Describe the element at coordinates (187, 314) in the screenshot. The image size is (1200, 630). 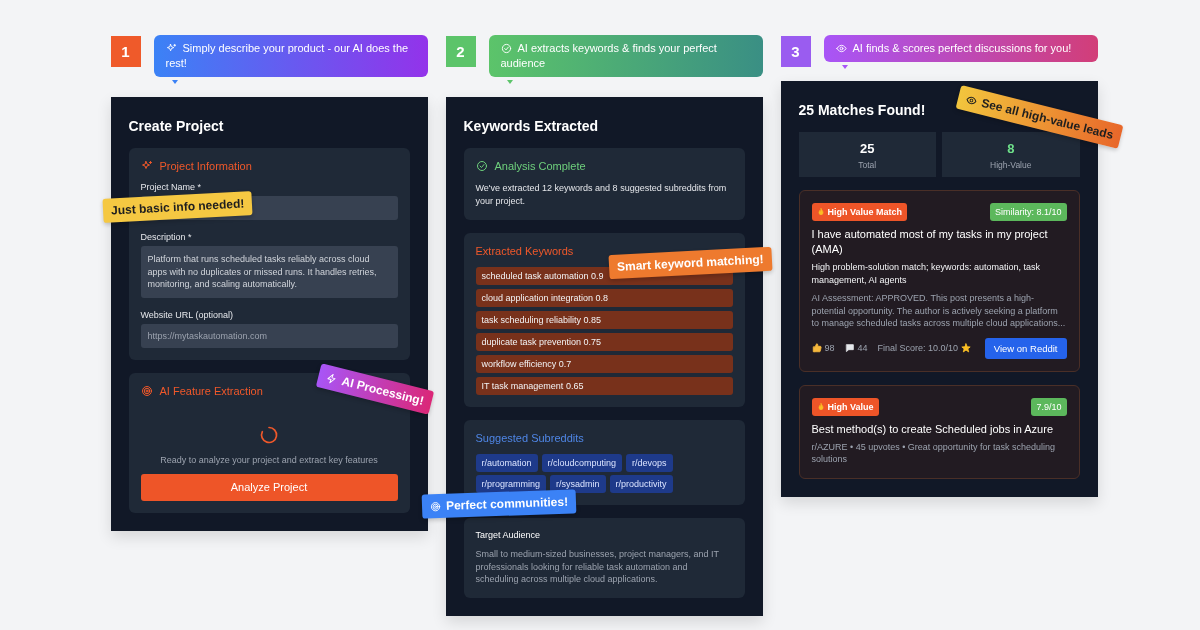
I see `field-label: Website URL (optional)` at that location.